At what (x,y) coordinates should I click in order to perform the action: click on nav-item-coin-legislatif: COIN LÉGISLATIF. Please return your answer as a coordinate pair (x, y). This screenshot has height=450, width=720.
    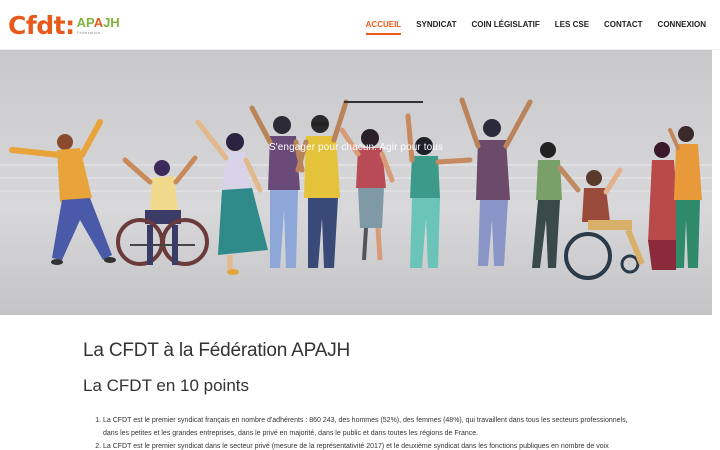
    Looking at the image, I should click on (506, 24).